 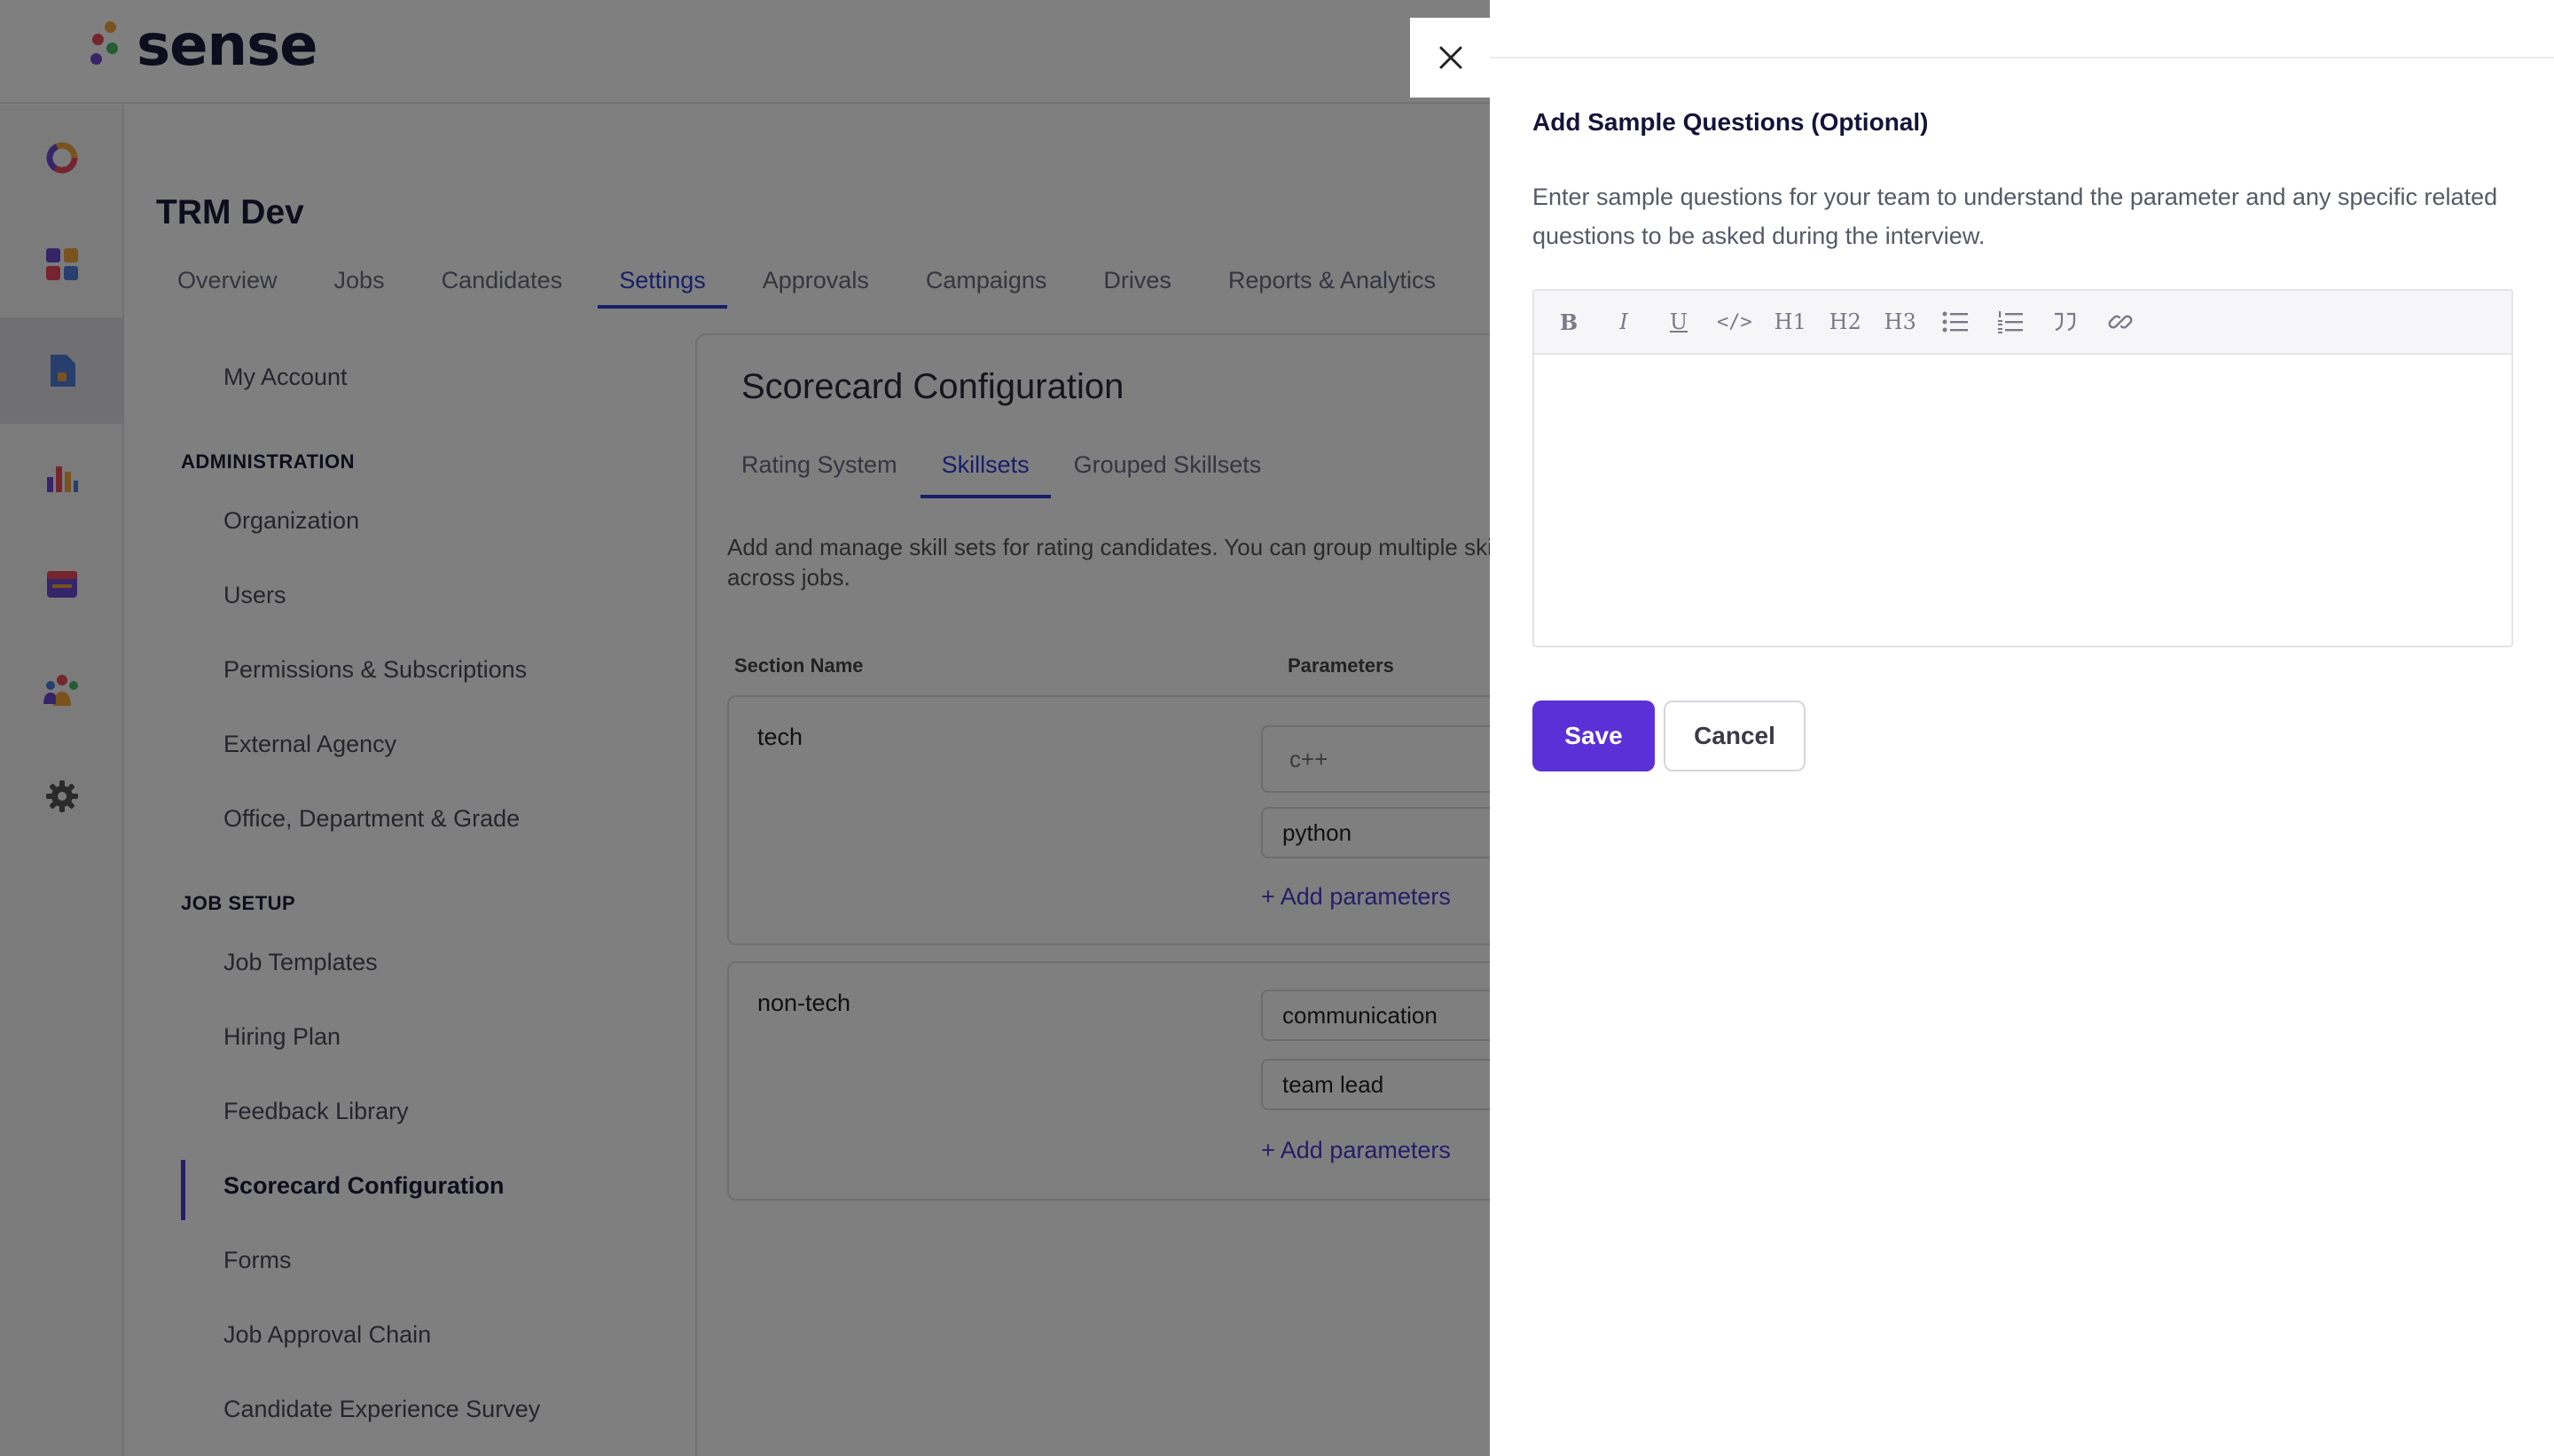 I want to click on bullet-list-button, so click(x=1955, y=321).